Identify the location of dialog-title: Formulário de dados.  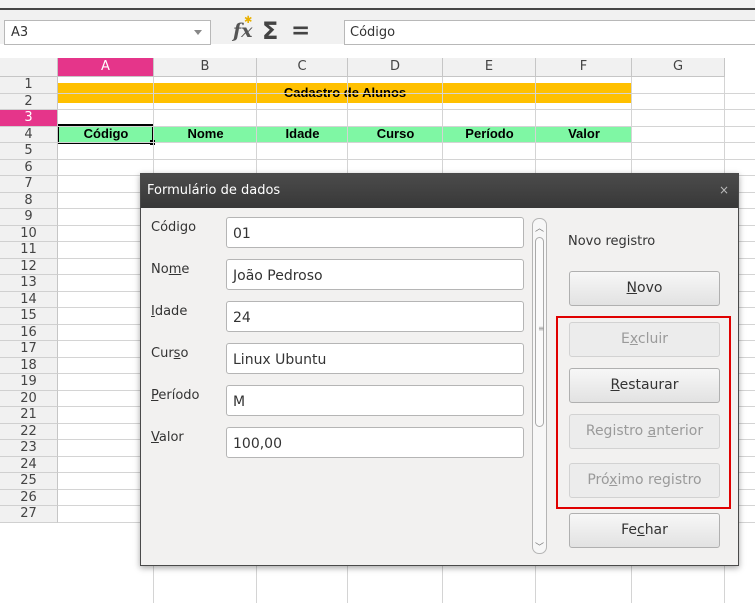
(214, 190).